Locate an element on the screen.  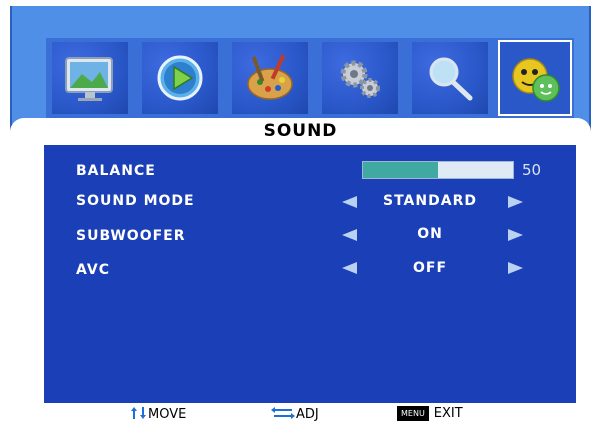
avc-value: OFF is located at coordinates (430, 268).